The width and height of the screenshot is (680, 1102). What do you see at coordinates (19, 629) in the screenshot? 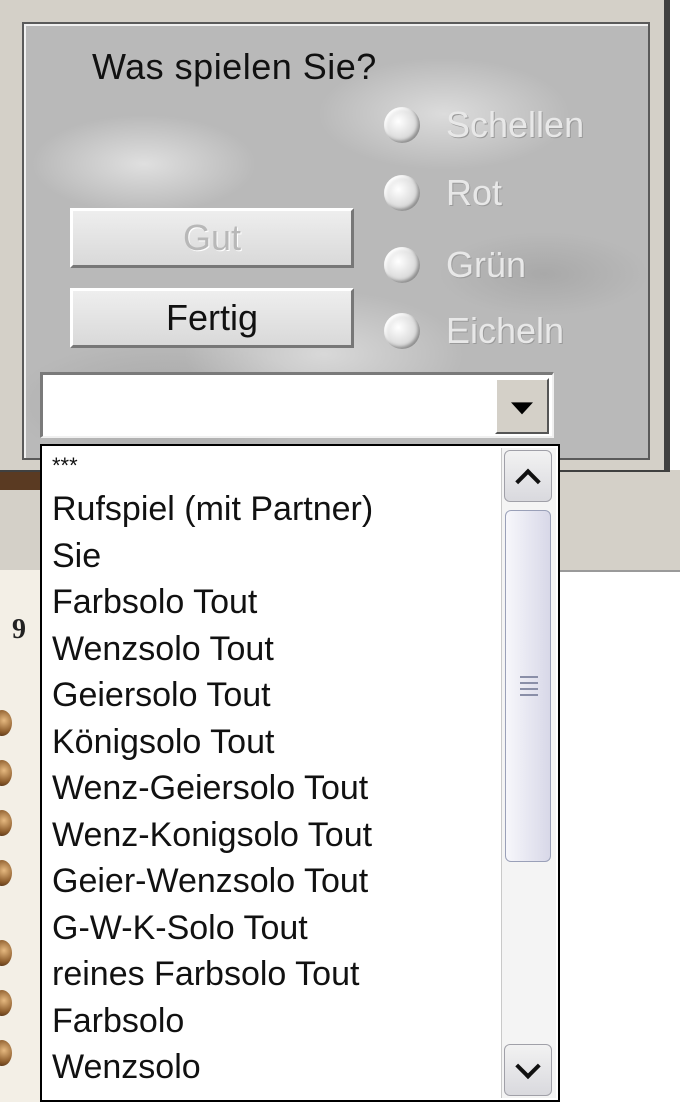
I see `side-number: 9` at bounding box center [19, 629].